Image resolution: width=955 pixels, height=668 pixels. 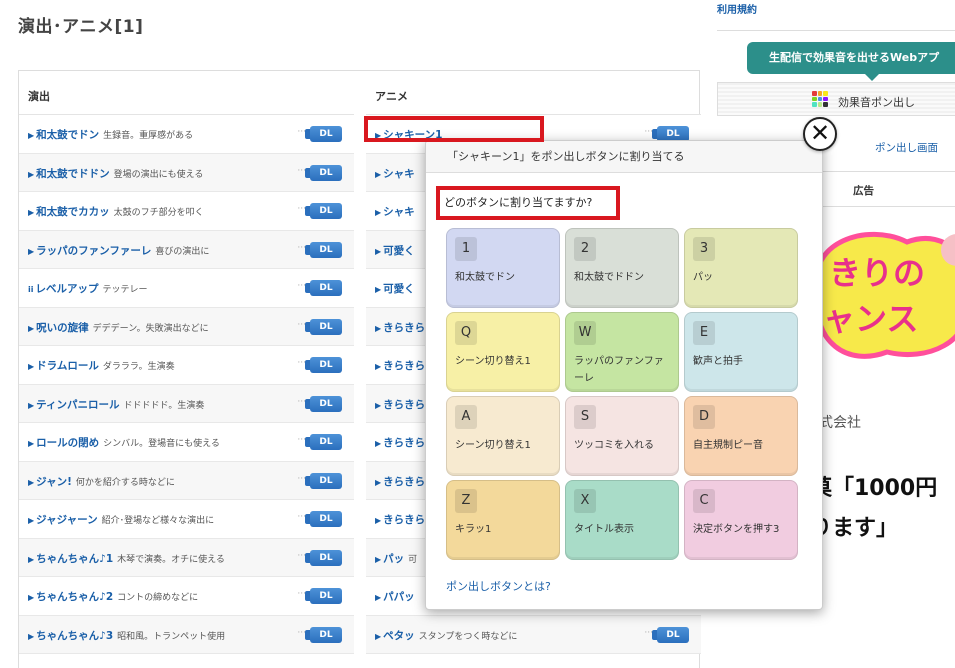 I want to click on what-is-pon-link: ポン出しボタンとは?, so click(x=498, y=586).